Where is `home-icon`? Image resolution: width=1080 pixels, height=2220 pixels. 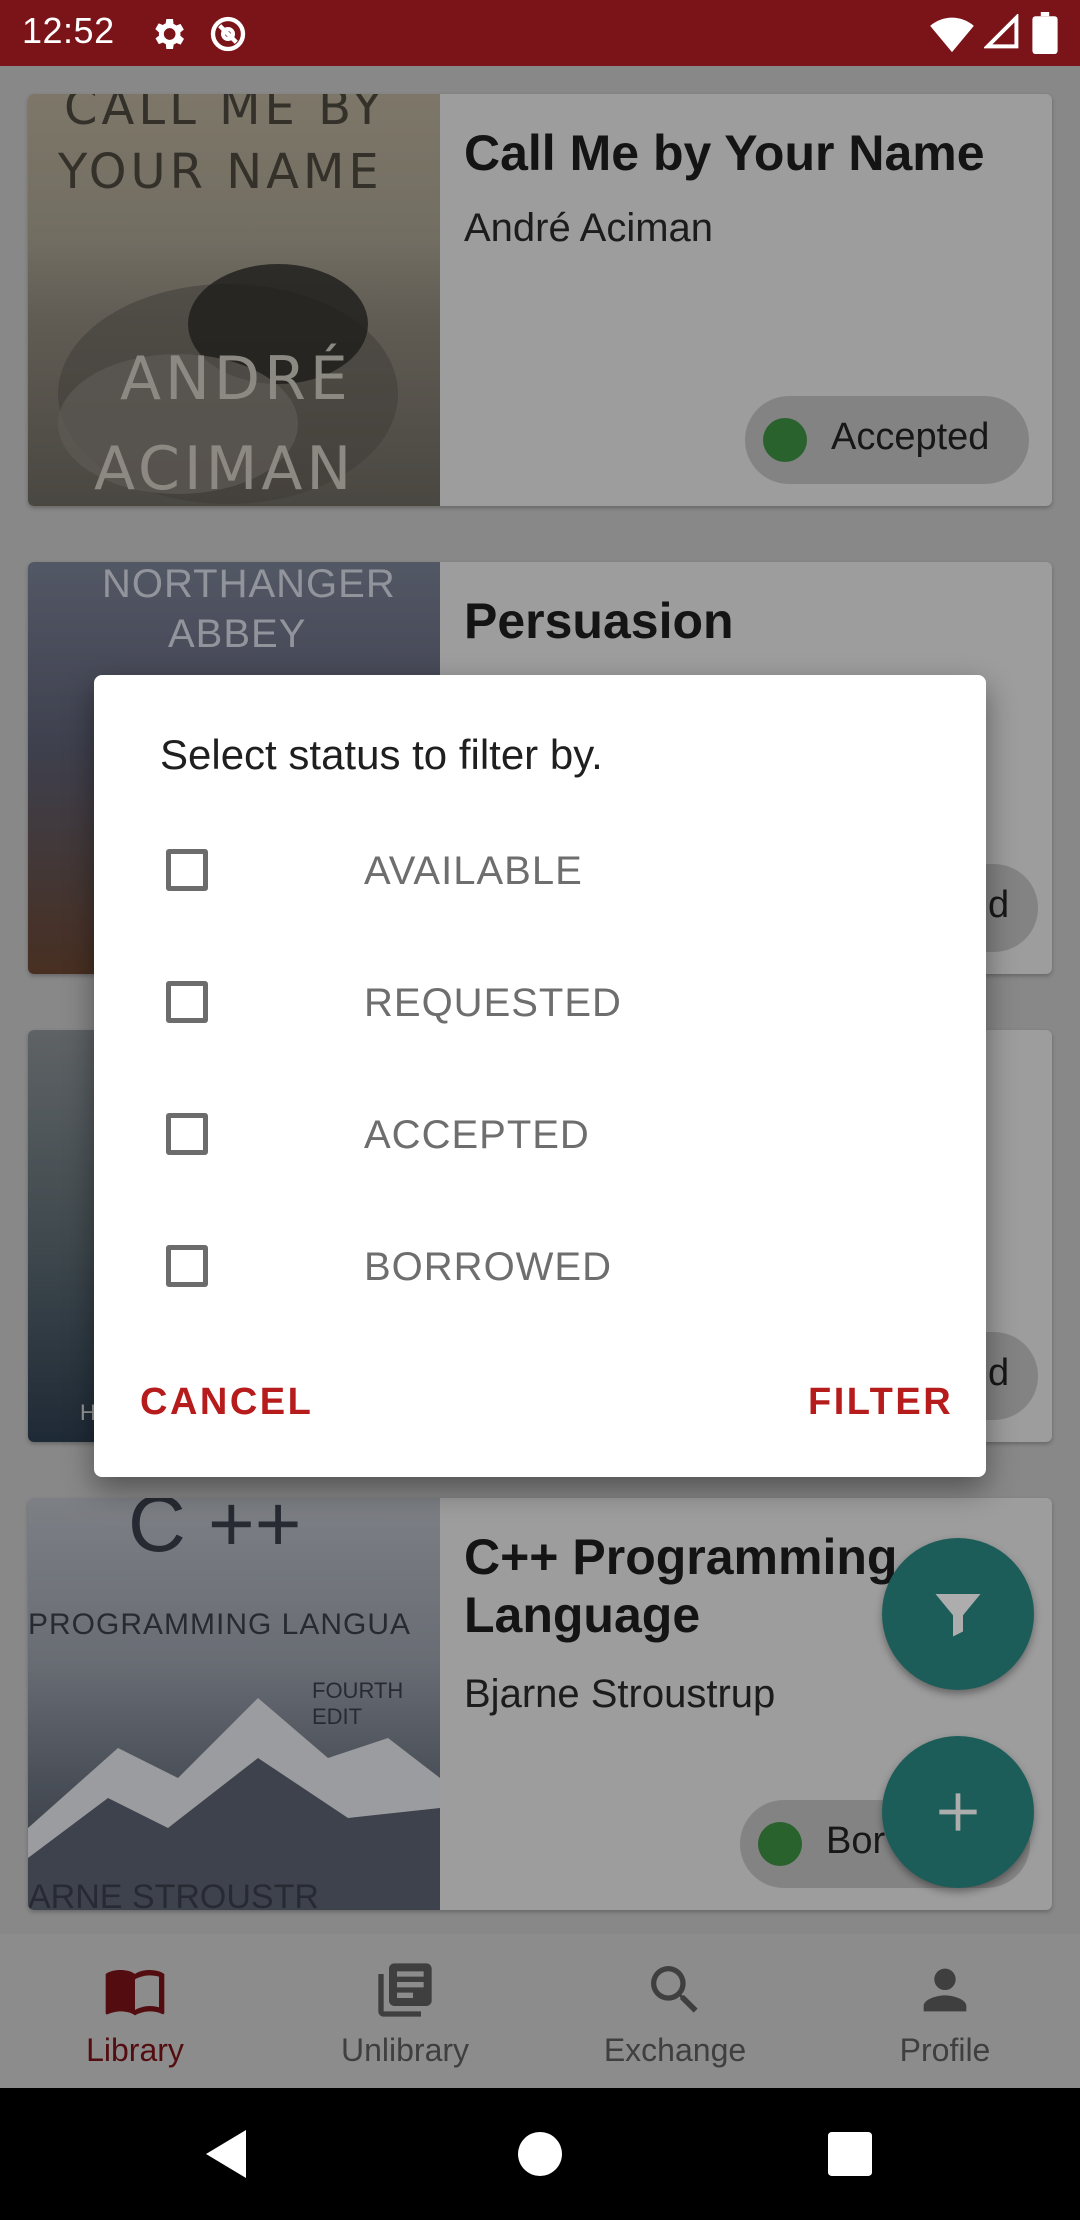
home-icon is located at coordinates (540, 2154).